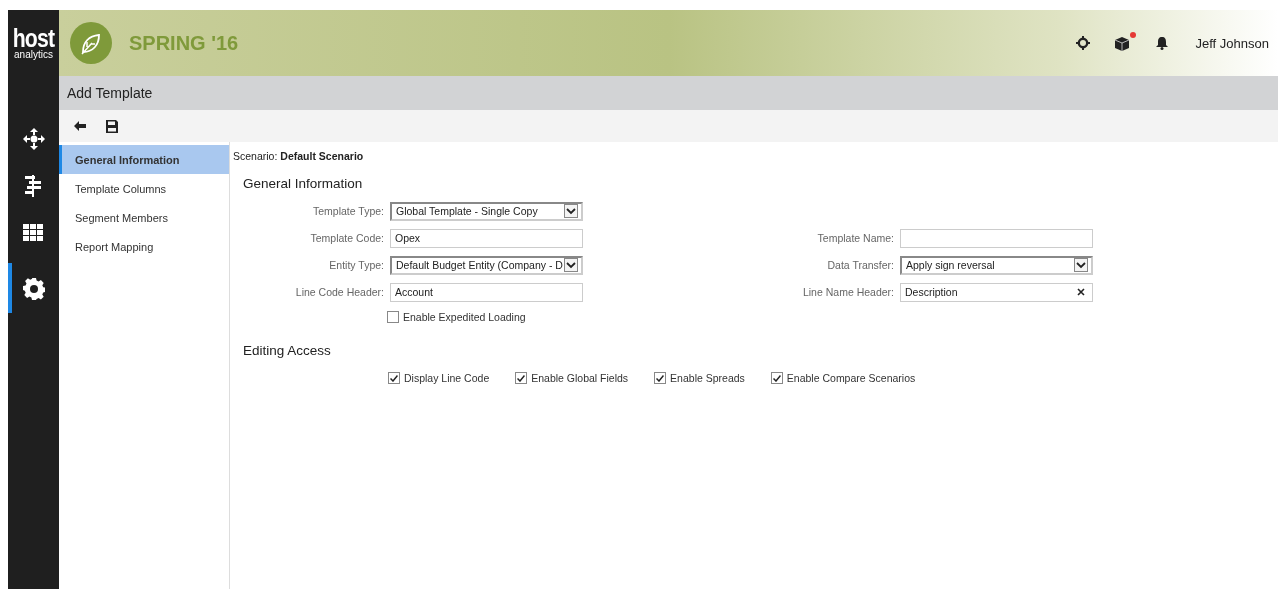 The width and height of the screenshot is (1278, 589). What do you see at coordinates (1122, 43) in the screenshot?
I see `cube-icon` at bounding box center [1122, 43].